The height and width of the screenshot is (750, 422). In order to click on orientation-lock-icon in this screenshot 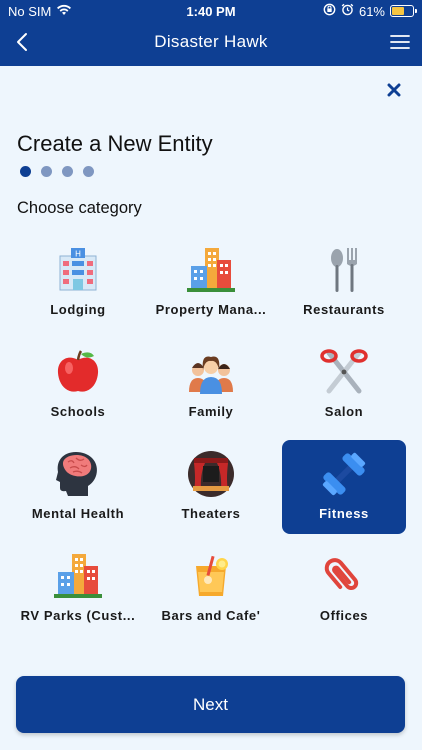, I will do `click(329, 11)`.